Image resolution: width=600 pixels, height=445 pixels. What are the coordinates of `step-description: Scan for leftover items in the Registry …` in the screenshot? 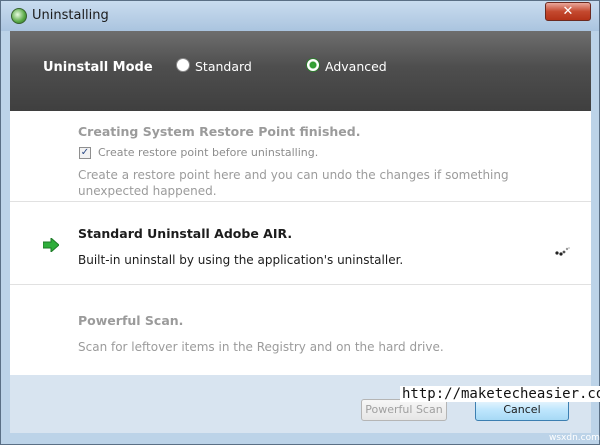 It's located at (261, 347).